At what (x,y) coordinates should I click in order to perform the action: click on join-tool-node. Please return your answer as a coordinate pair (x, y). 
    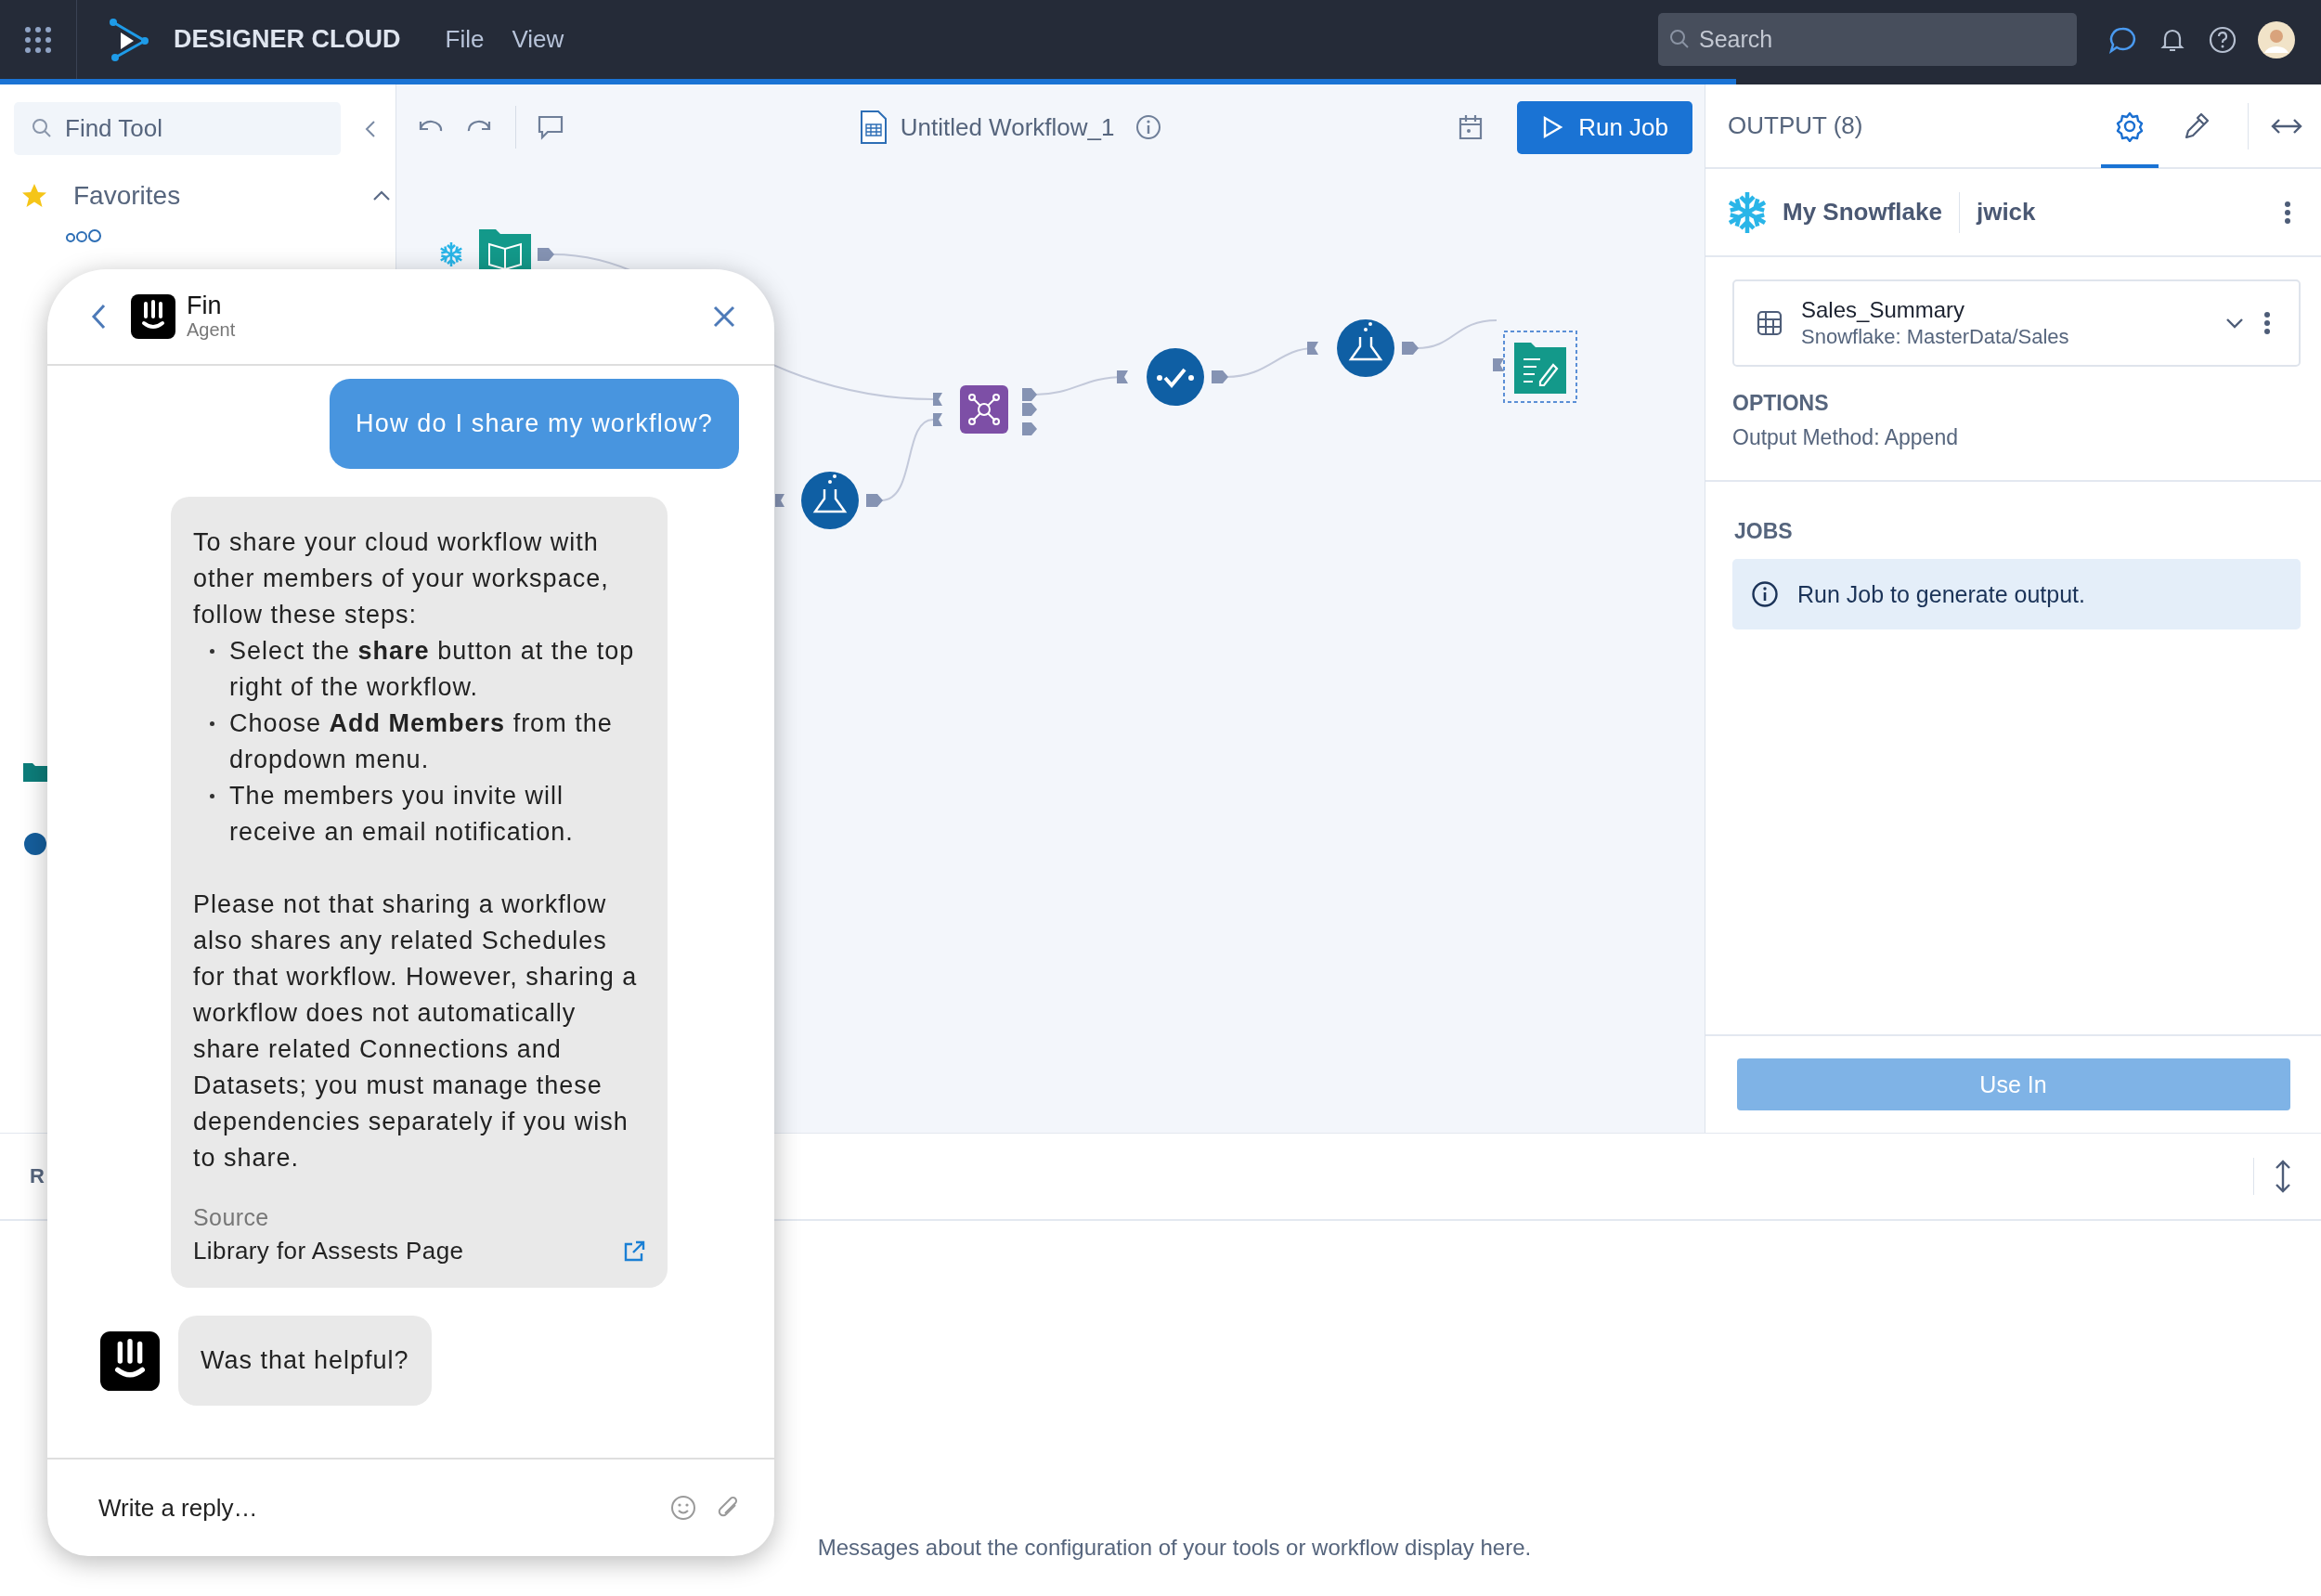
    Looking at the image, I should click on (985, 410).